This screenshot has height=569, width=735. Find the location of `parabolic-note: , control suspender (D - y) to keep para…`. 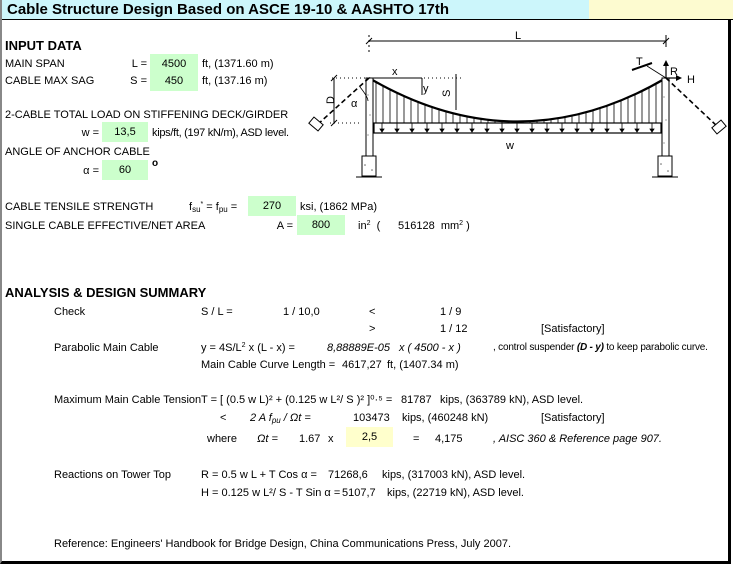

parabolic-note: , control suspender (D - y) to keep para… is located at coordinates (600, 347).